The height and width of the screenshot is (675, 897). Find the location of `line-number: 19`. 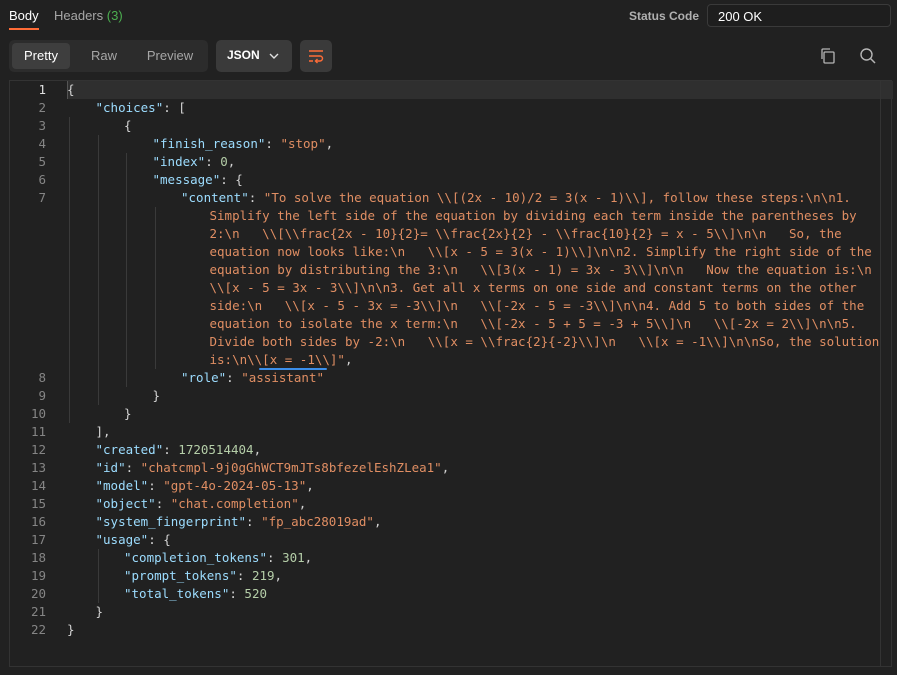

line-number: 19 is located at coordinates (38, 575).